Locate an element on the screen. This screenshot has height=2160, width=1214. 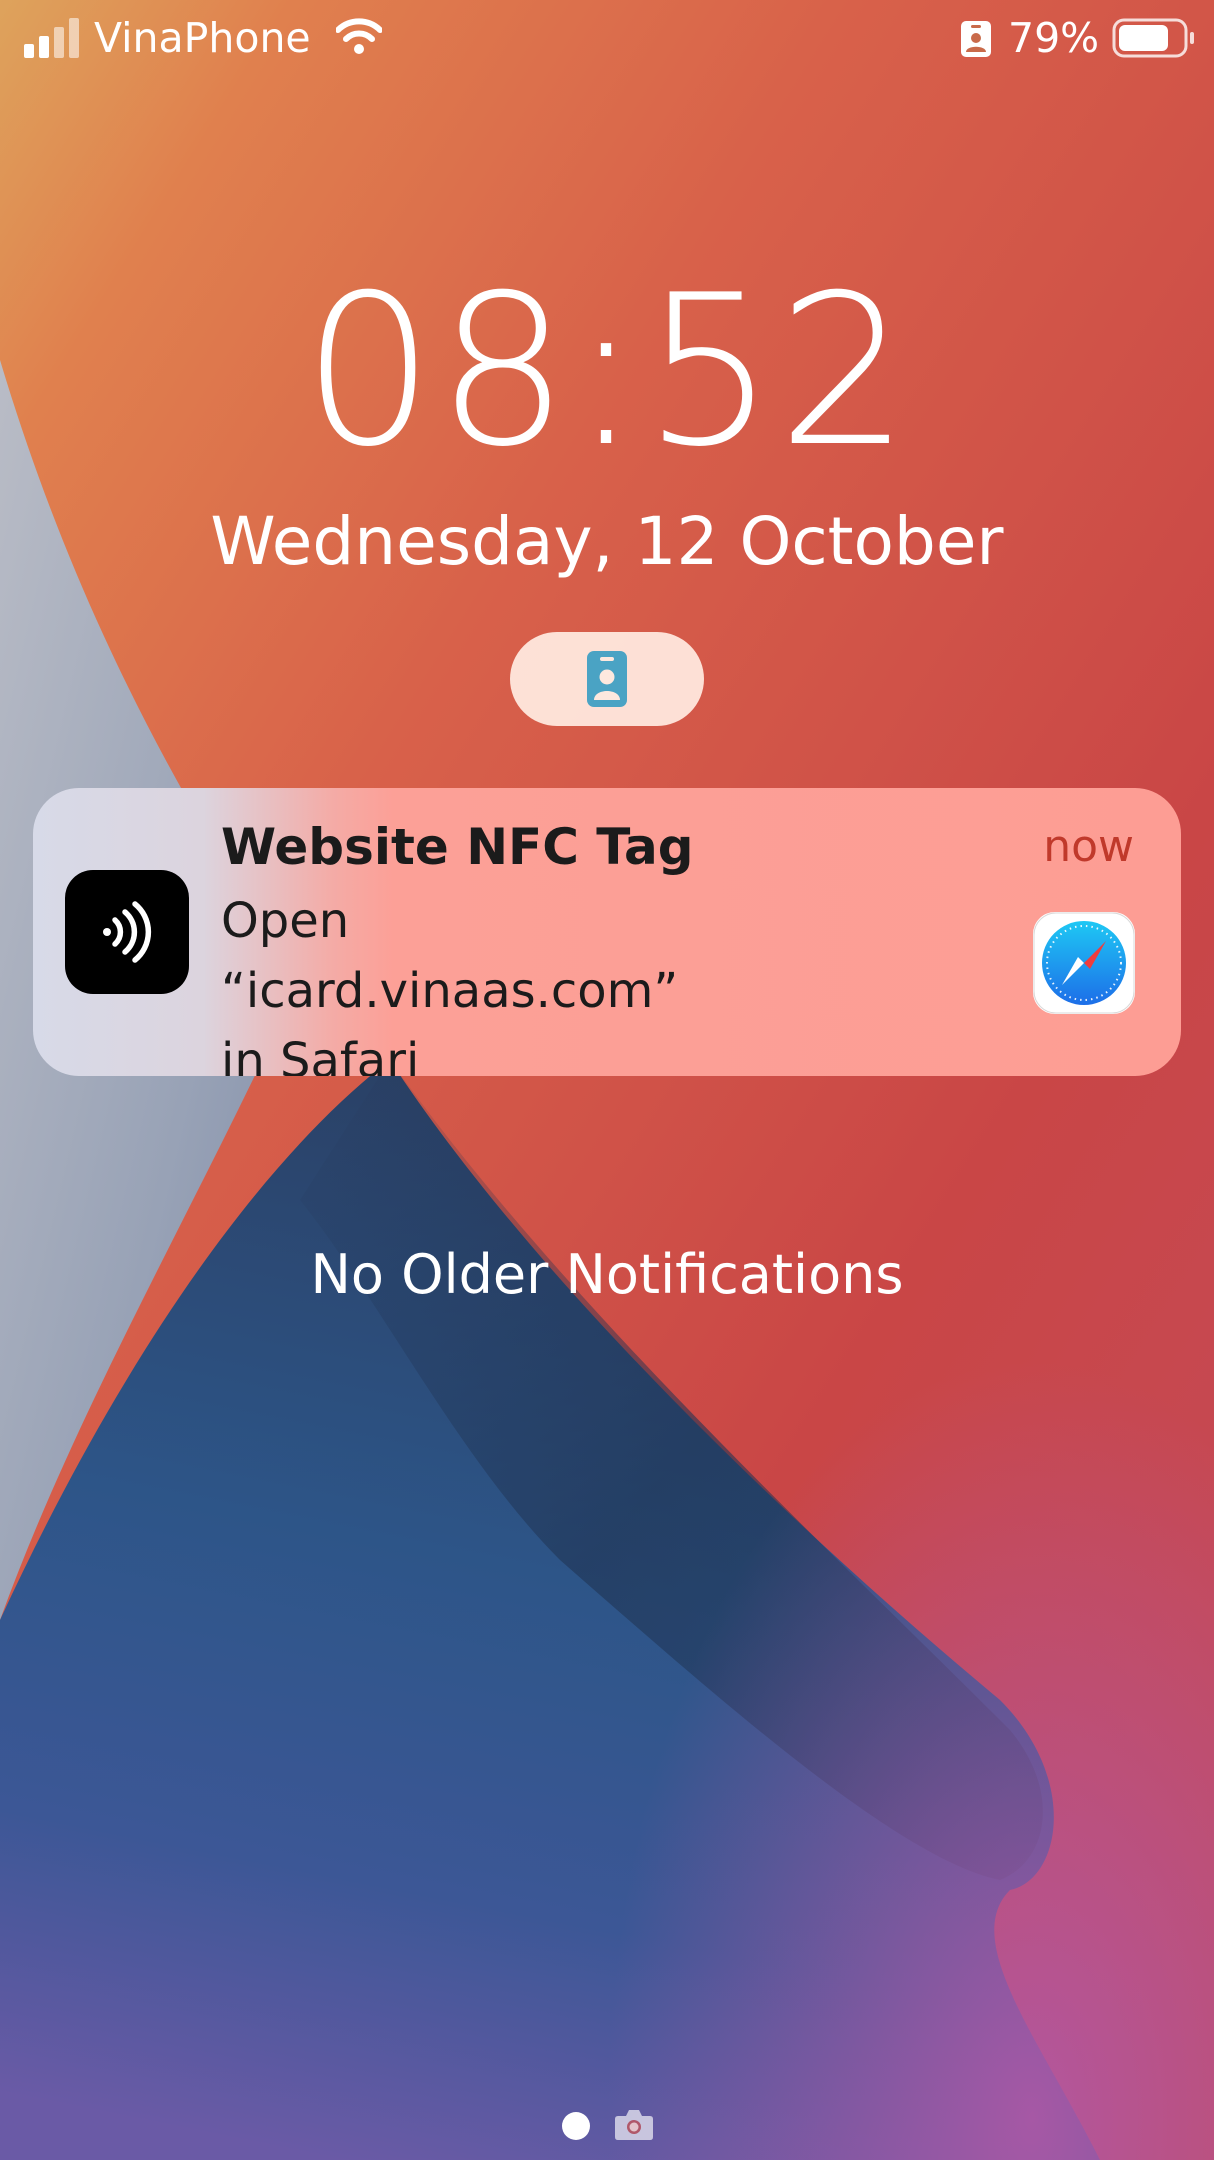
id-badge-pill is located at coordinates (607, 679).